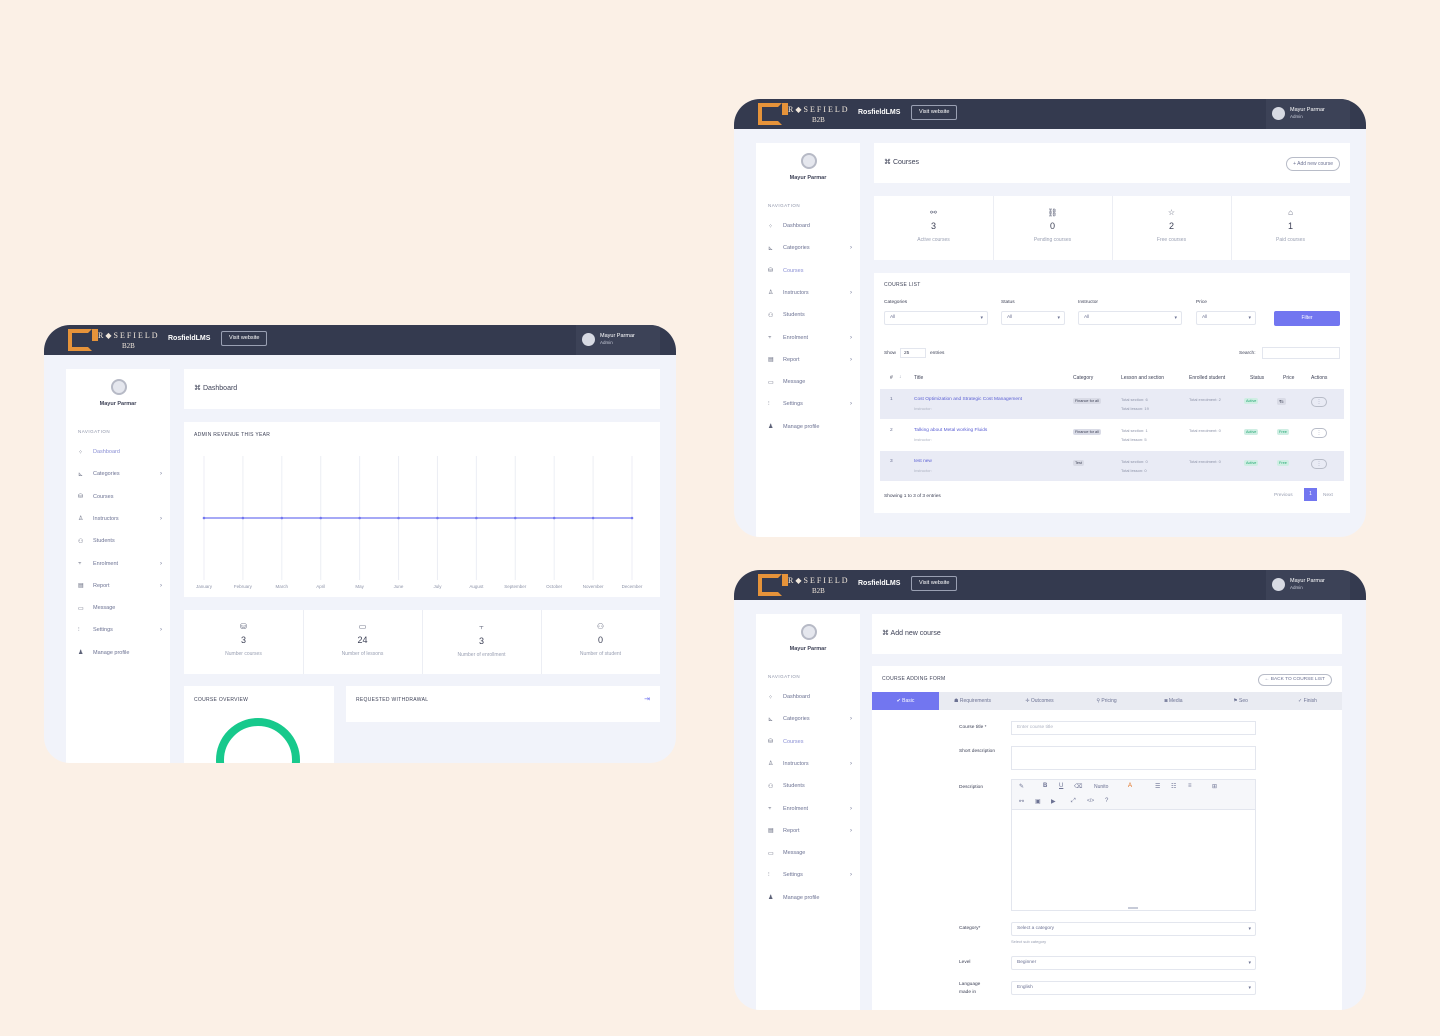 This screenshot has height=1036, width=1440. What do you see at coordinates (1130, 318) in the screenshot?
I see `filter-select-instructor: All` at bounding box center [1130, 318].